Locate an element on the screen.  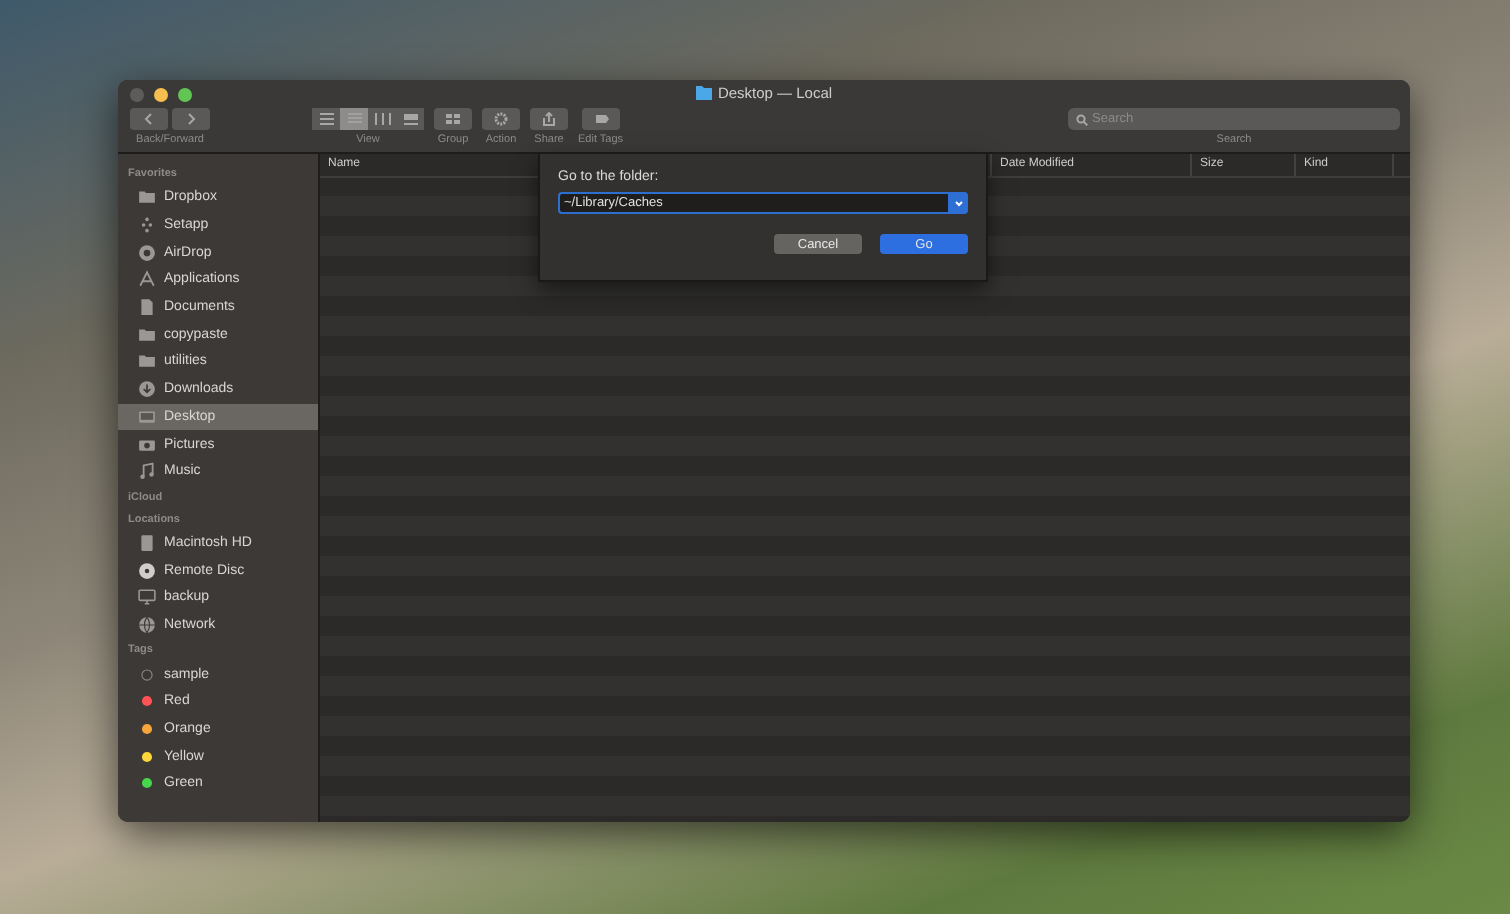
chevron-right-icon is located at coordinates (191, 119).